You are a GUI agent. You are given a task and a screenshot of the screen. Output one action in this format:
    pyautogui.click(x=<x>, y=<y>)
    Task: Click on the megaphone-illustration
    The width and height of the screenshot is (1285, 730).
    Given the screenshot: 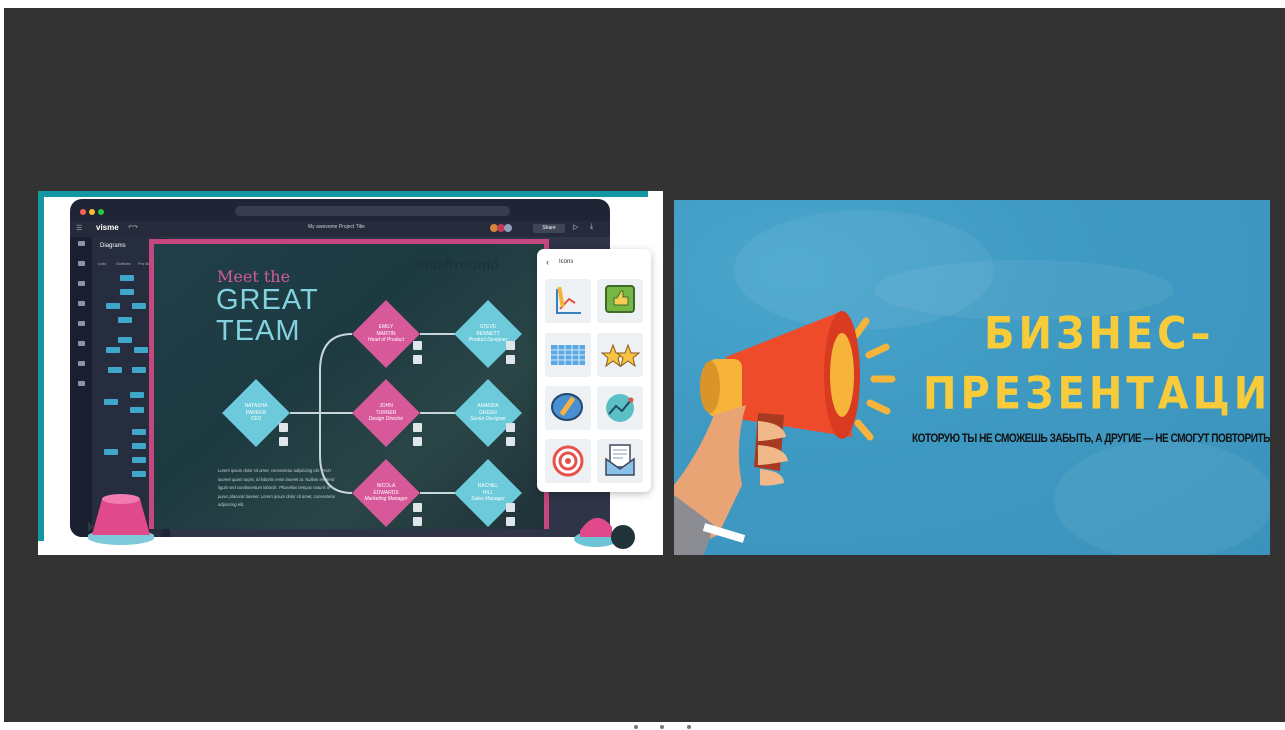 What is the action you would take?
    pyautogui.click(x=785, y=433)
    